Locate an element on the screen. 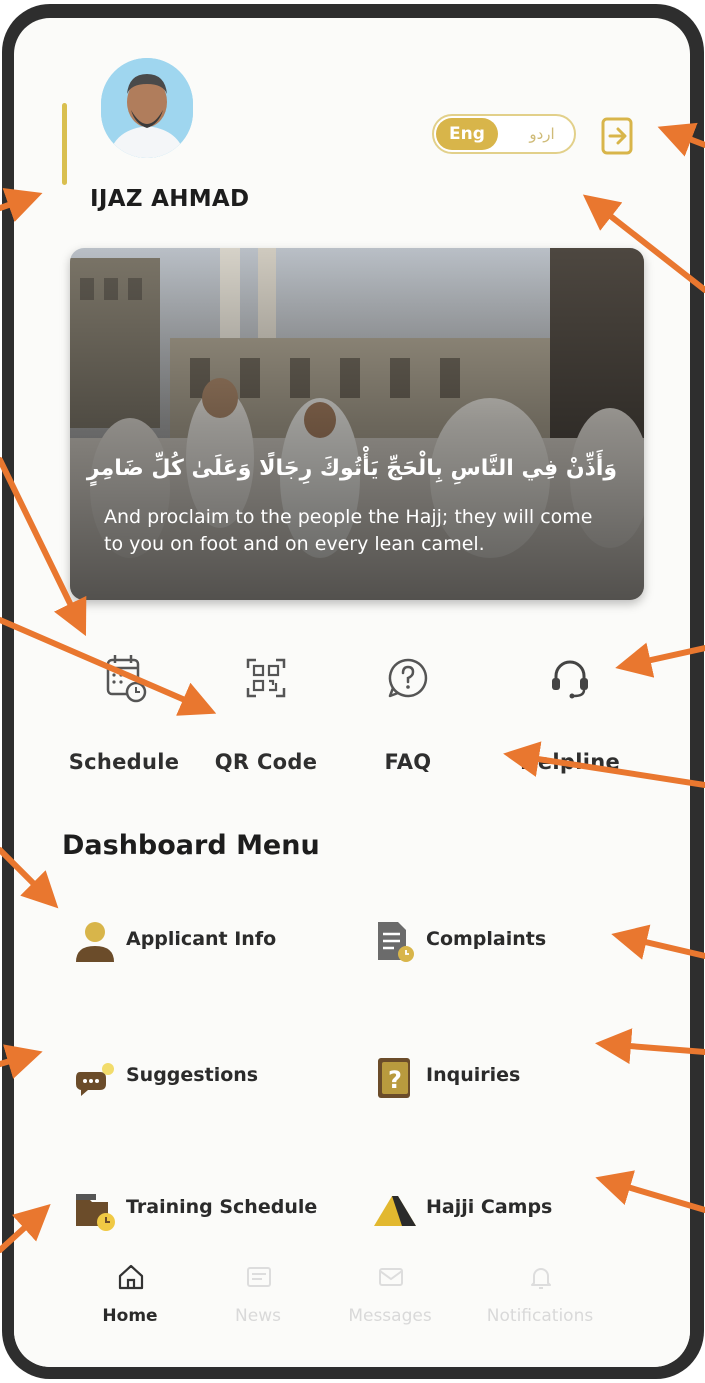 The width and height of the screenshot is (705, 1383). logout-icon is located at coordinates (617, 136).